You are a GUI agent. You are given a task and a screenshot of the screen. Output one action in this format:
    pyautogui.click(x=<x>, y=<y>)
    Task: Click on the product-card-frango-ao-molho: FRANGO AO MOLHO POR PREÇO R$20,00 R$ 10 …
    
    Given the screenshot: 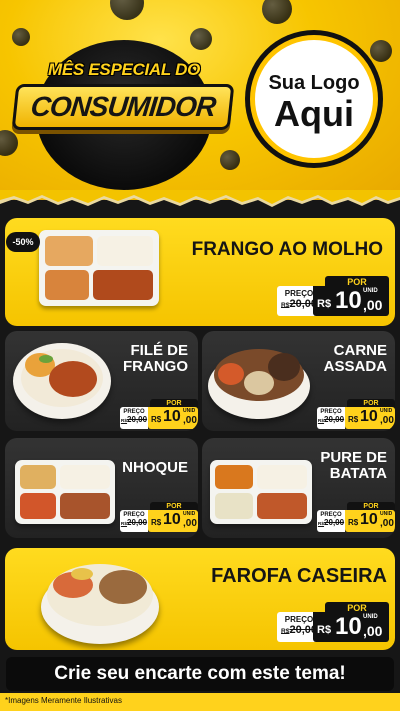 What is the action you would take?
    pyautogui.click(x=200, y=272)
    